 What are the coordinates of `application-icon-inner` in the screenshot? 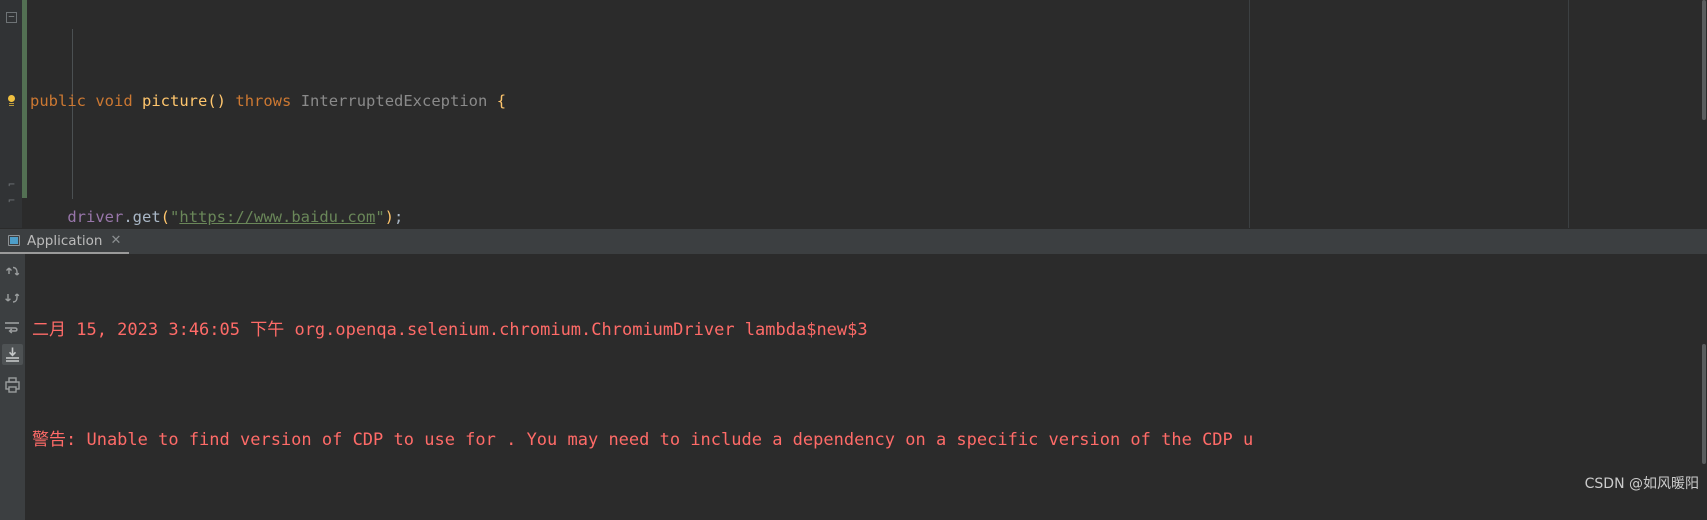 It's located at (14, 240).